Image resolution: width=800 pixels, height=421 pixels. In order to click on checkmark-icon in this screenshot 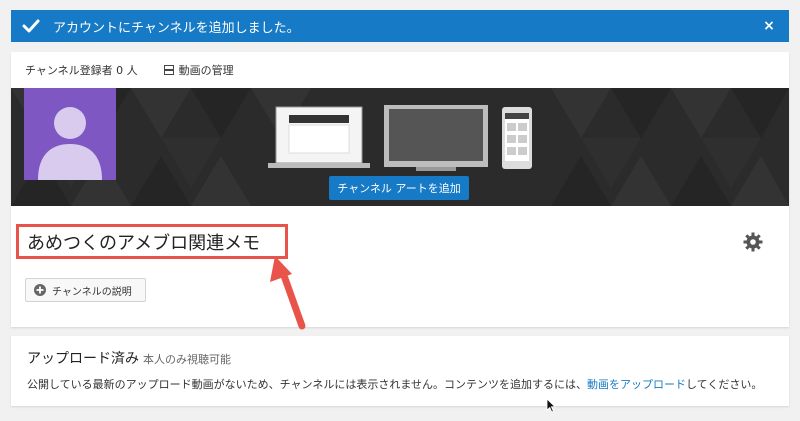, I will do `click(31, 26)`.